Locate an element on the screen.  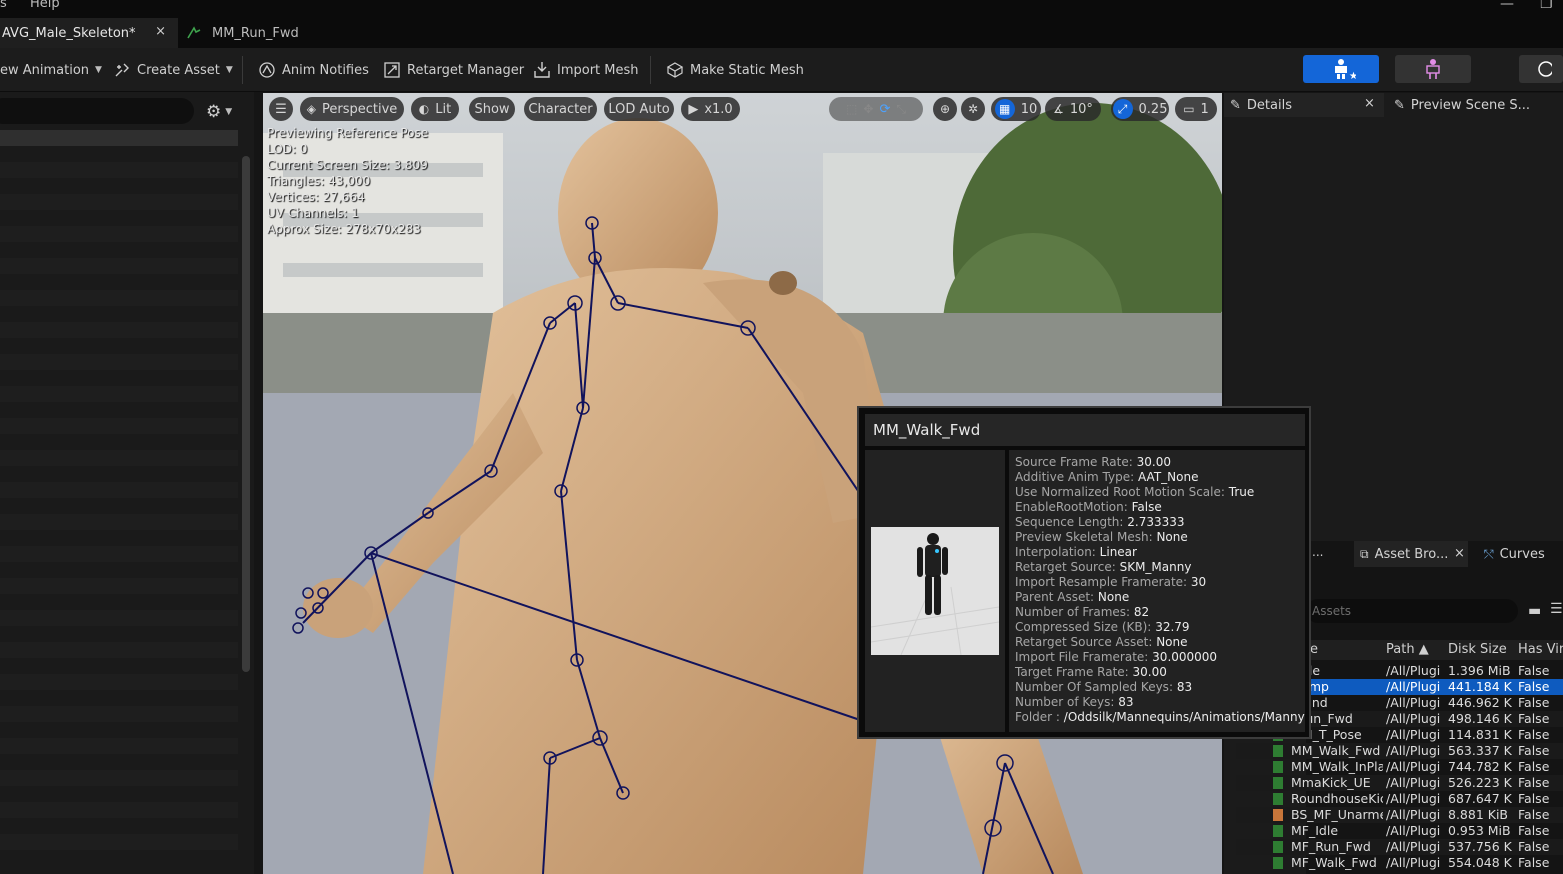
perspective-button: ◈ Perspective is located at coordinates (352, 109).